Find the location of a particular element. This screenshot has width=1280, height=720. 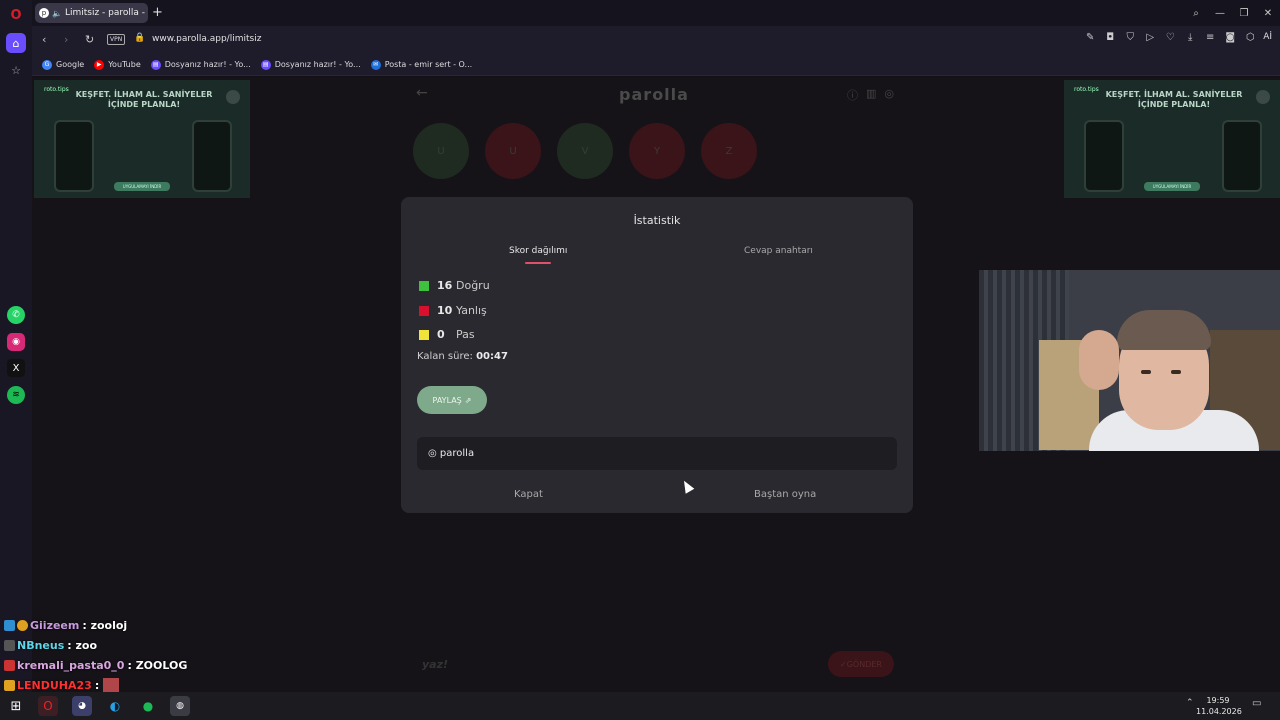

header-icons: ⓘ ▥ ◎ is located at coordinates (870, 95).